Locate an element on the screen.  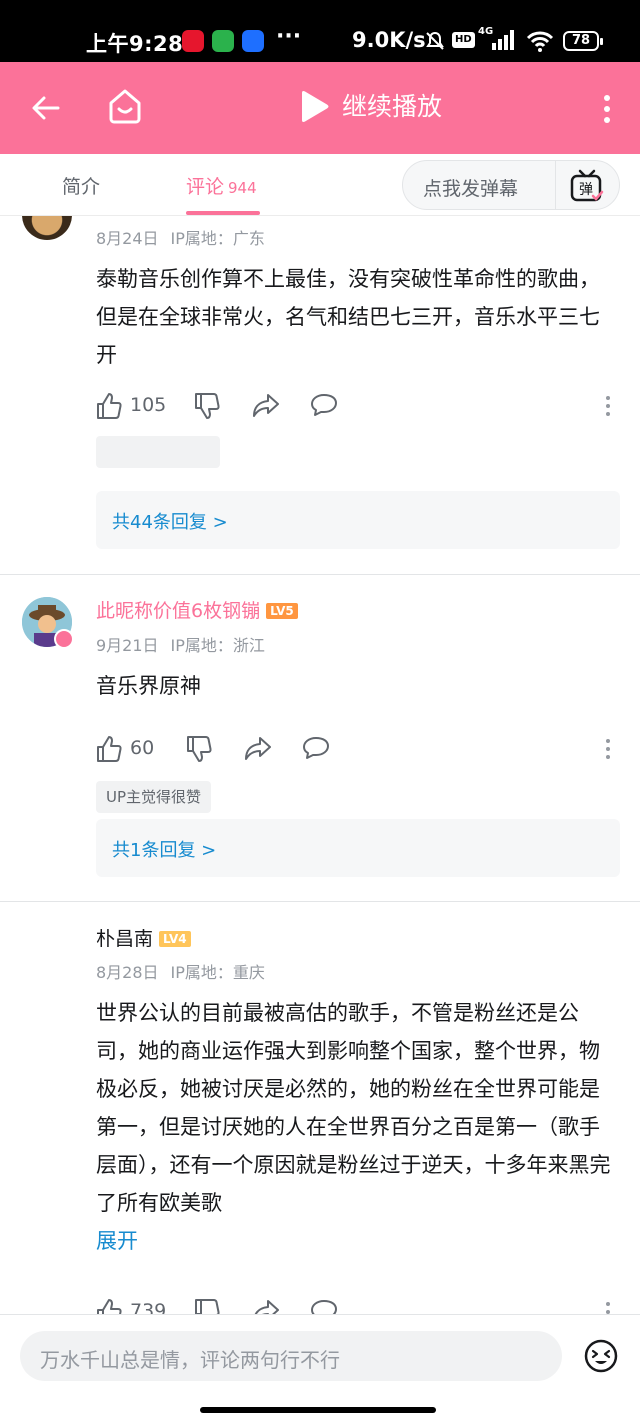
svg-text: 弹 is located at coordinates (586, 190).